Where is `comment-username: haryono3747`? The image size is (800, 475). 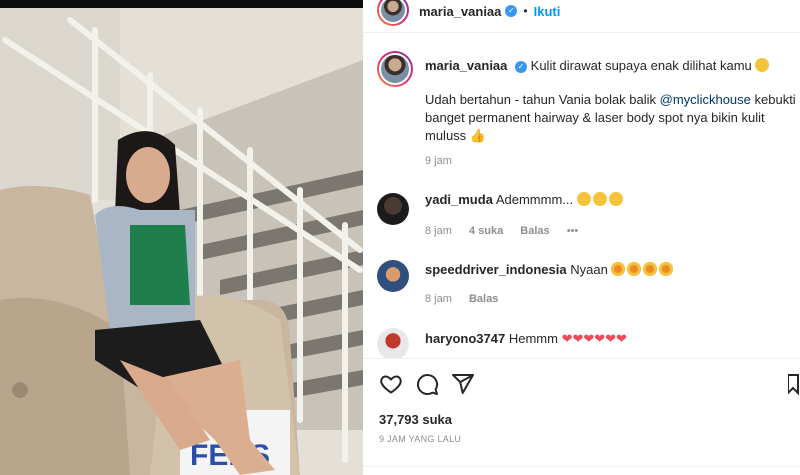 comment-username: haryono3747 is located at coordinates (465, 338).